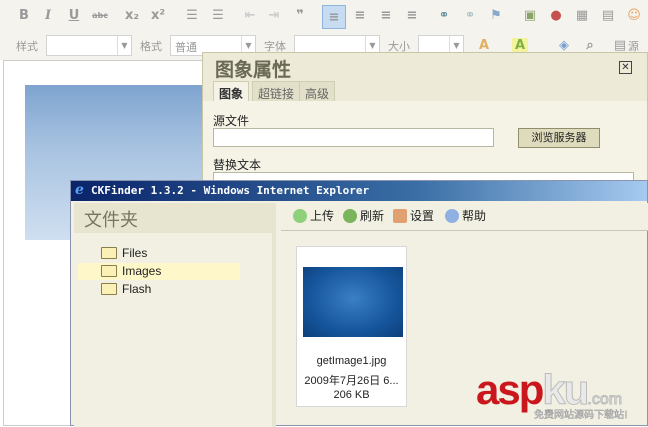  Describe the element at coordinates (231, 91) in the screenshot. I see `tab-image: 图象` at that location.